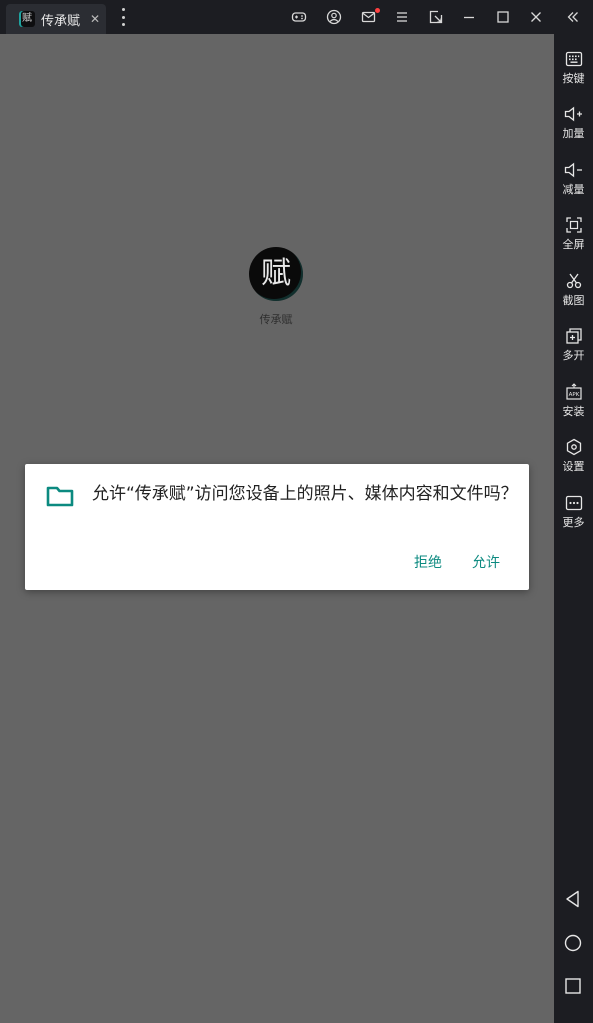 This screenshot has width=593, height=1023. What do you see at coordinates (276, 319) in the screenshot?
I see `app-label: 传承赋` at bounding box center [276, 319].